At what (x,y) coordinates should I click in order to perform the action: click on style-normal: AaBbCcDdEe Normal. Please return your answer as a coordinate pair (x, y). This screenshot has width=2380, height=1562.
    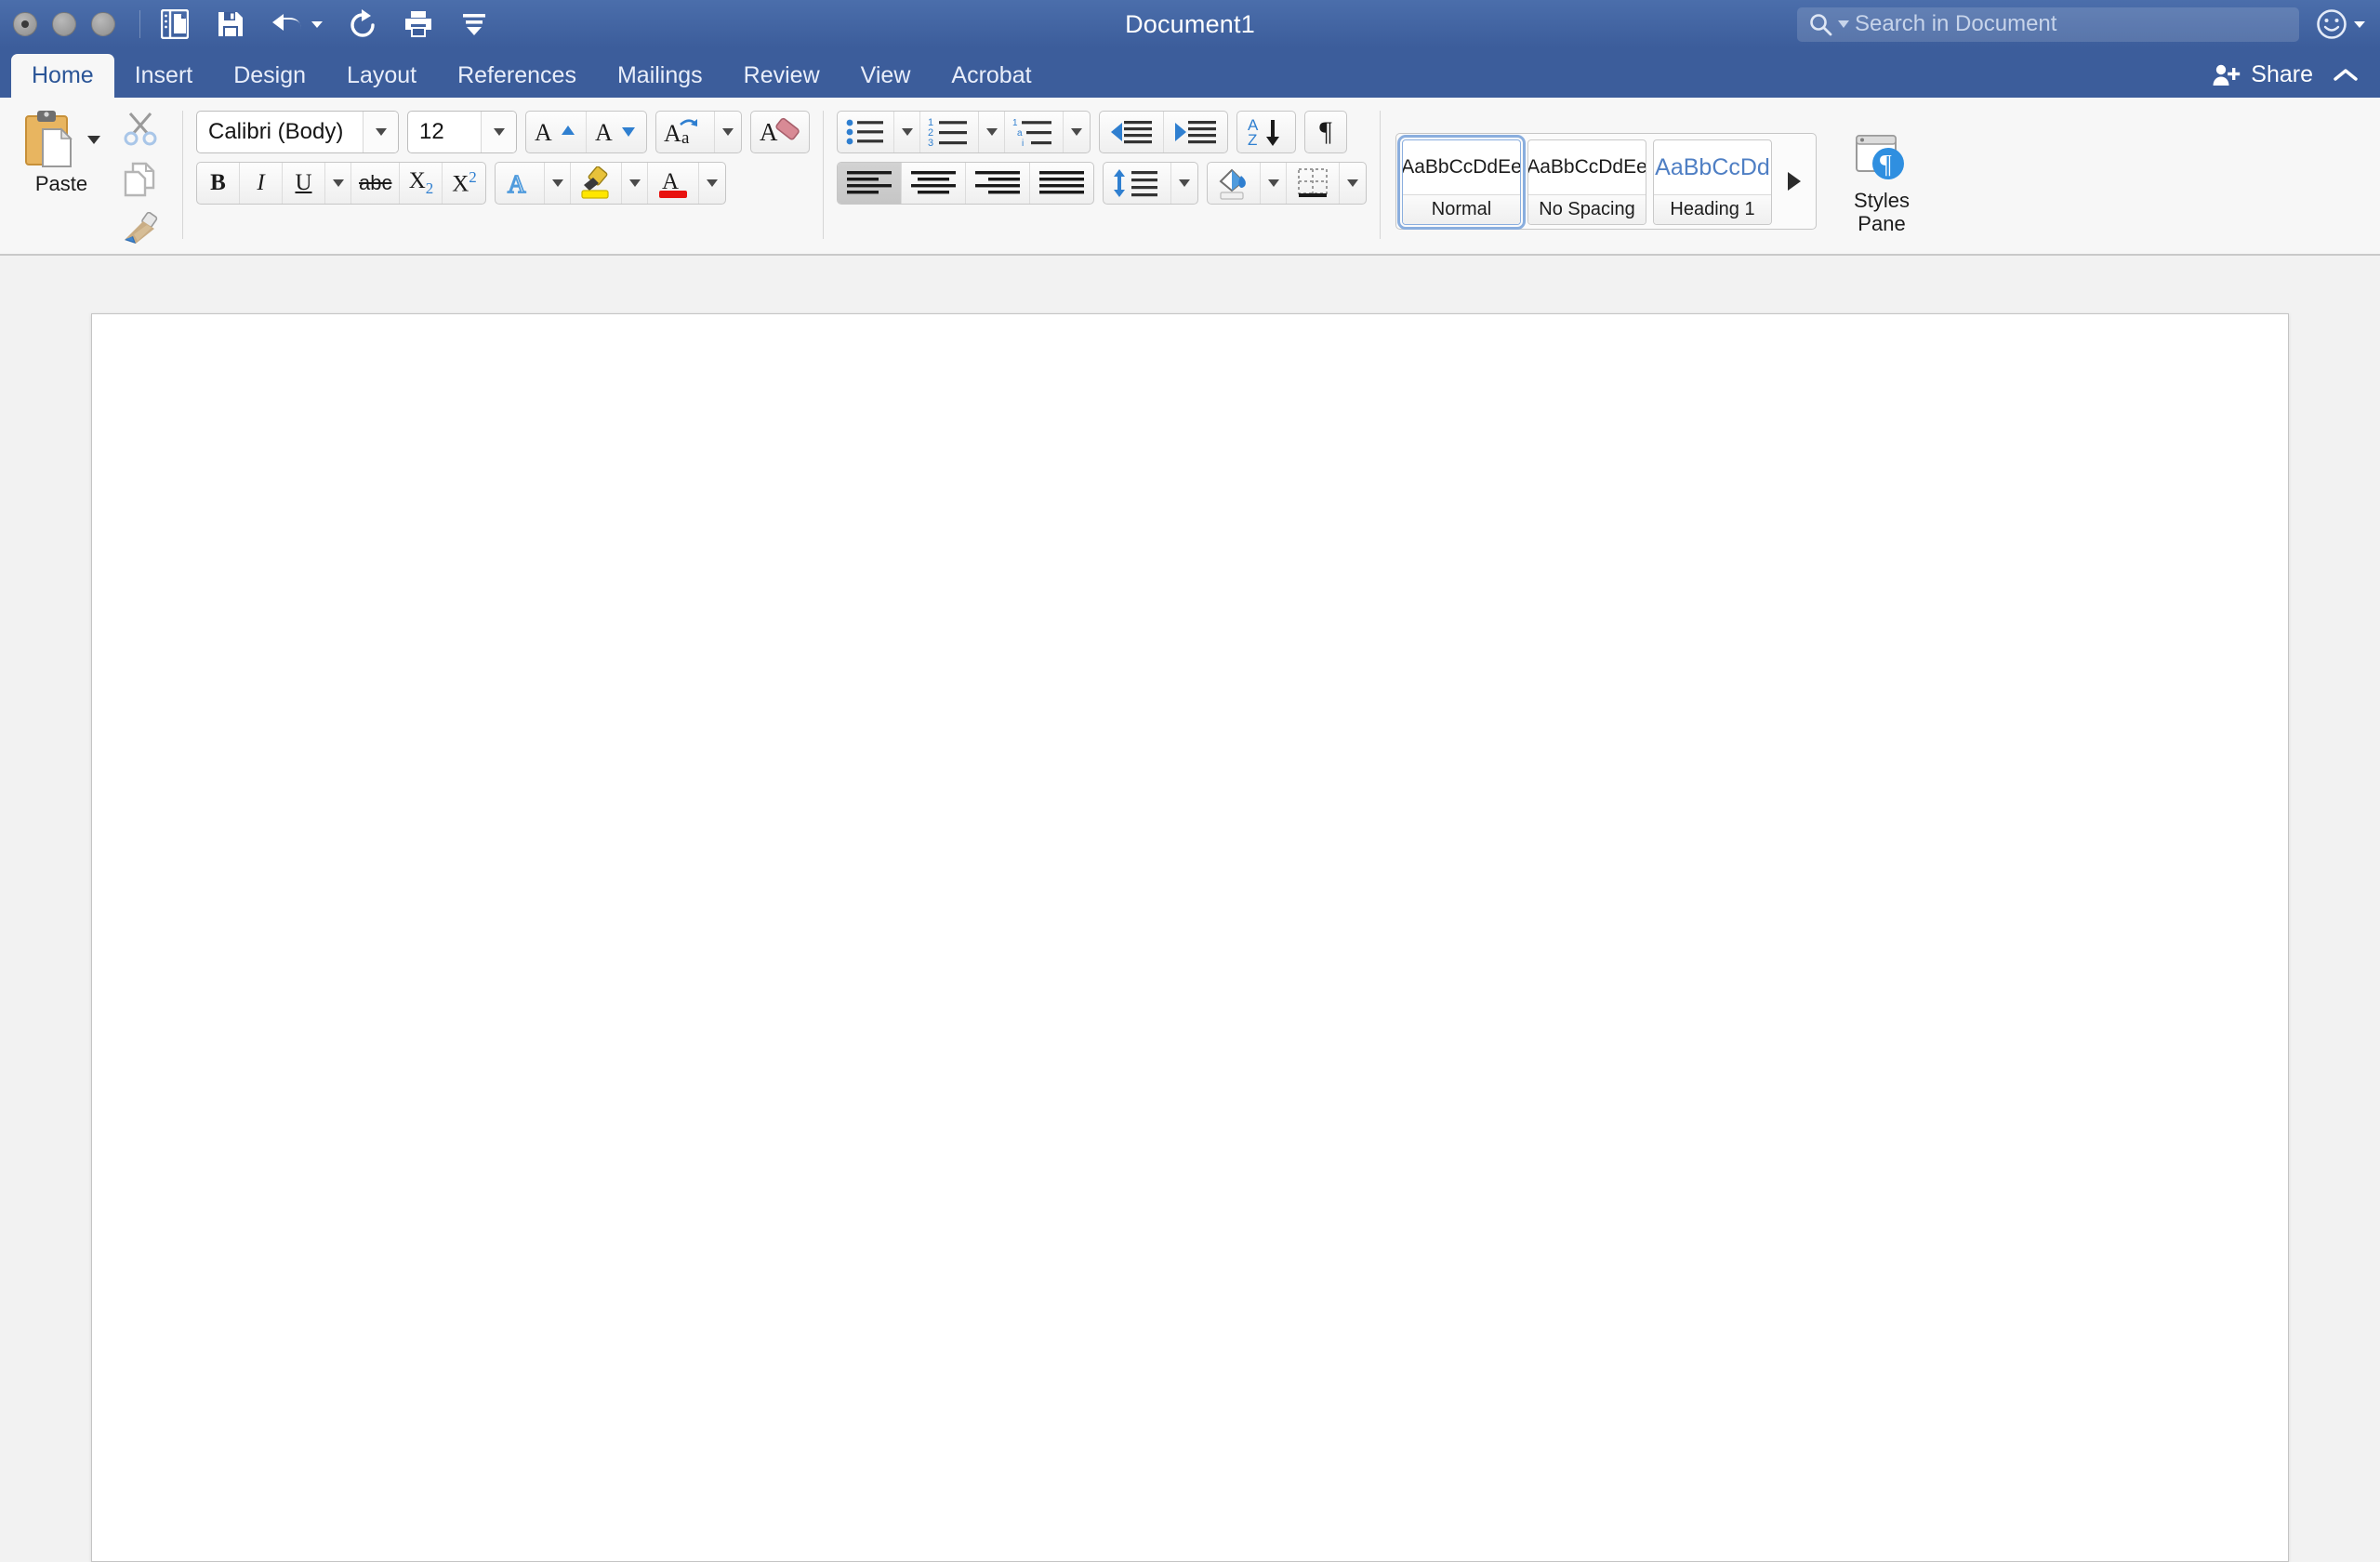
    Looking at the image, I should click on (1461, 182).